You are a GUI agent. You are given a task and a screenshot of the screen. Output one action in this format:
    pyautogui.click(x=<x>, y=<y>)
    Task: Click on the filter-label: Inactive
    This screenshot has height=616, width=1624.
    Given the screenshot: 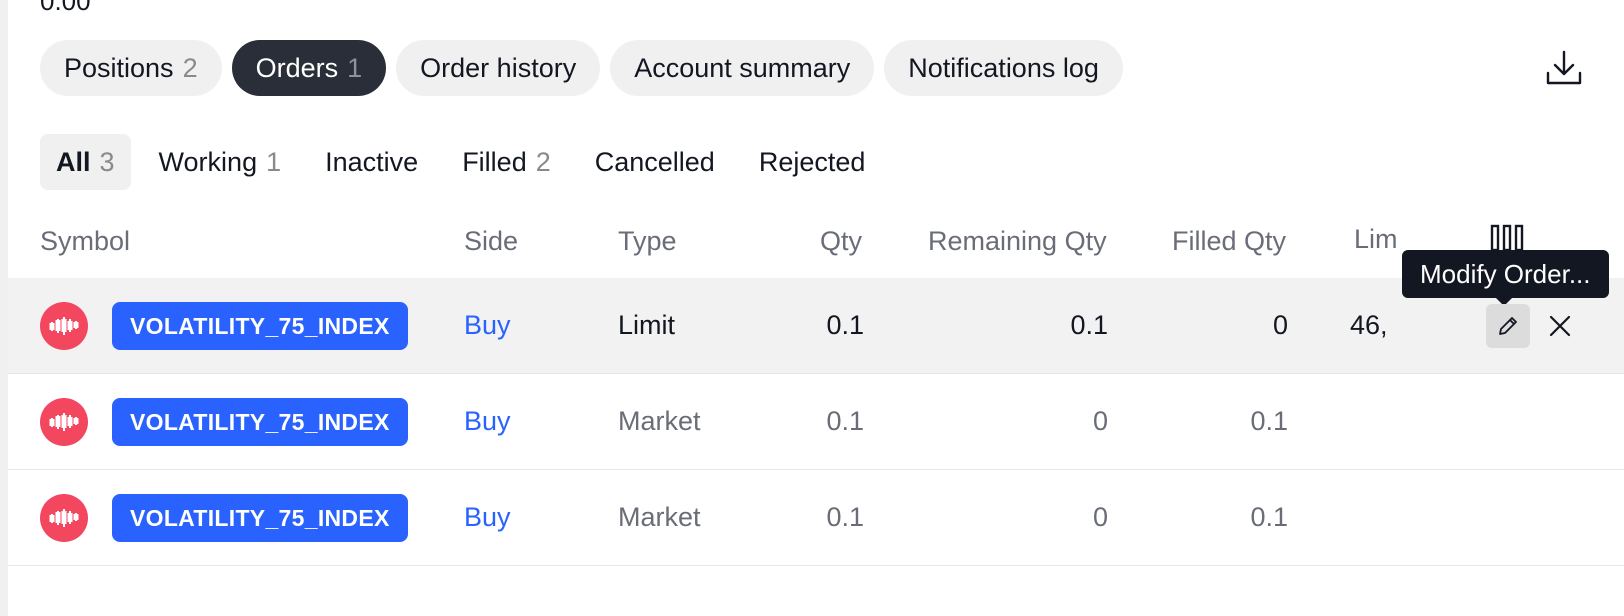 What is the action you would take?
    pyautogui.click(x=372, y=161)
    